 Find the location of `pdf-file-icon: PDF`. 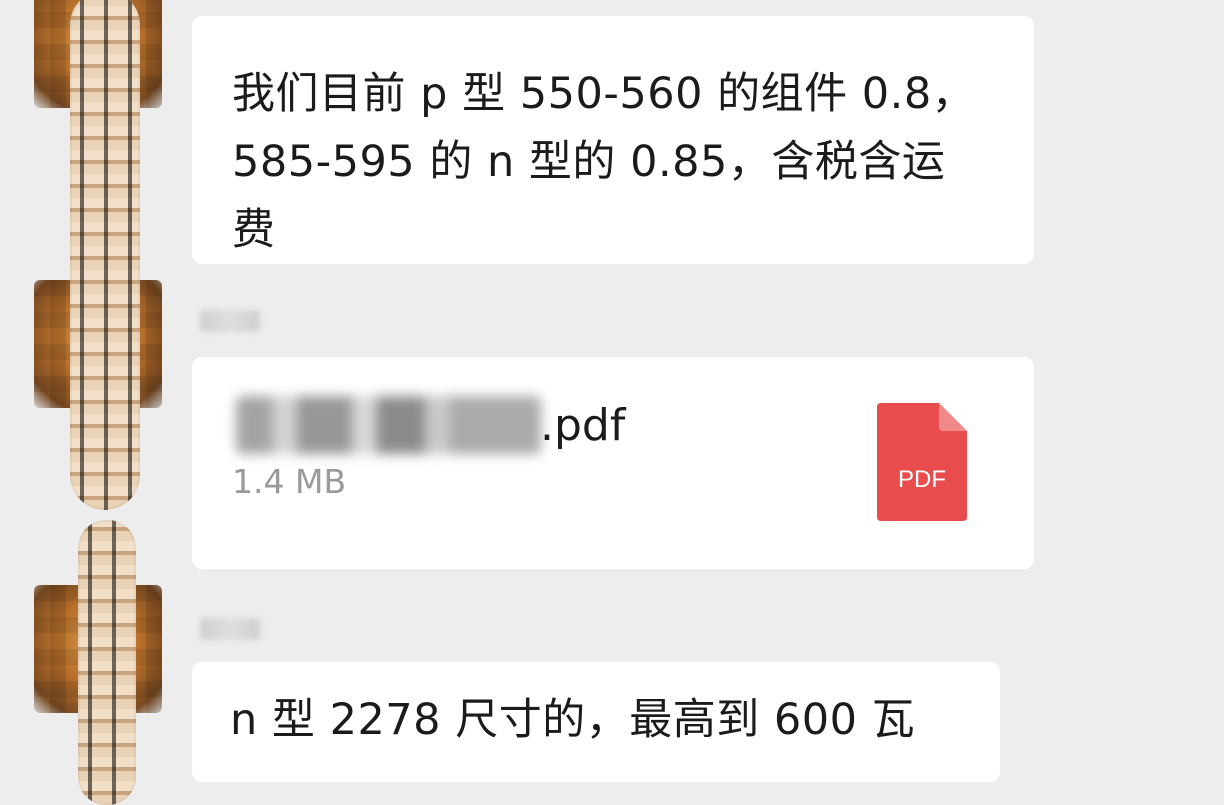

pdf-file-icon: PDF is located at coordinates (922, 462).